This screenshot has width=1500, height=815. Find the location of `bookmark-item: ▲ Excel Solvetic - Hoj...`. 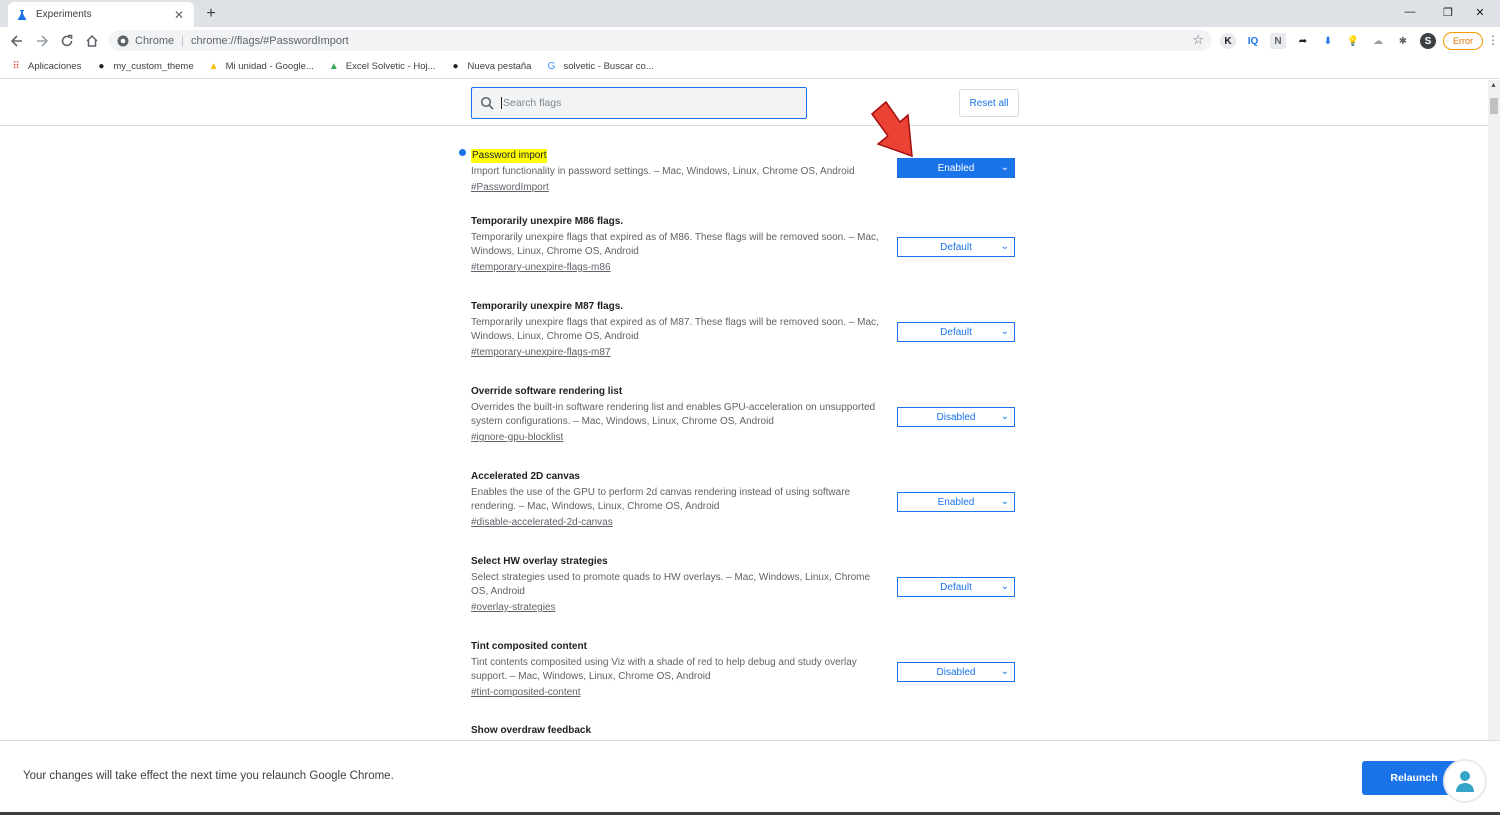

bookmark-item: ▲ Excel Solvetic - Hoj... is located at coordinates (382, 66).